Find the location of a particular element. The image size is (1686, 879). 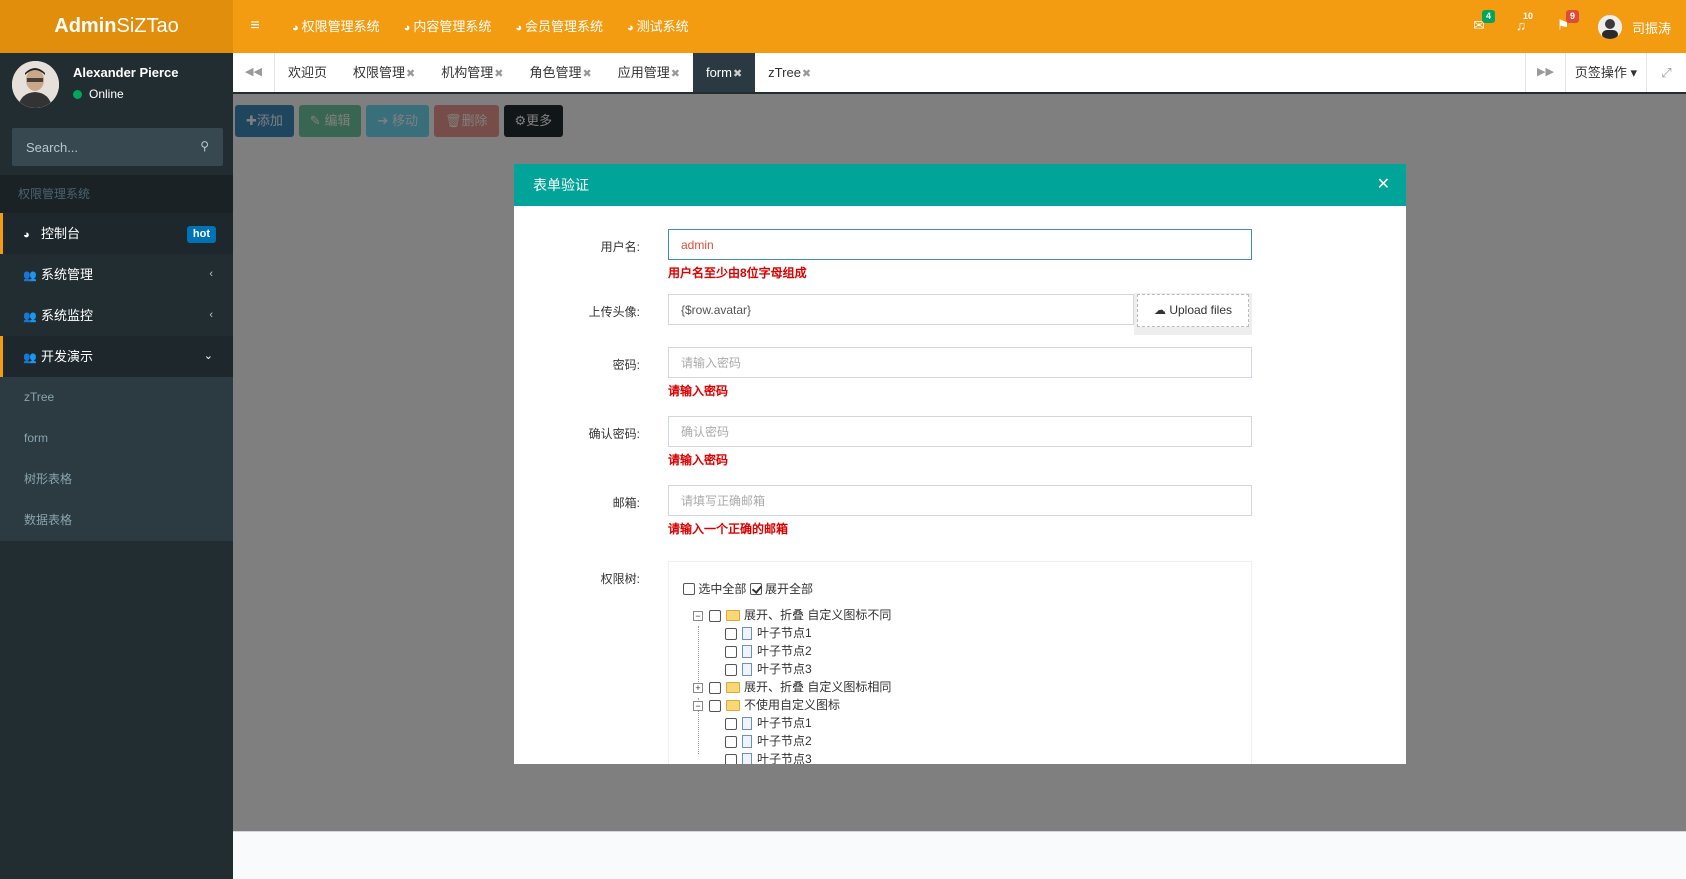

avatar is located at coordinates (35, 84).